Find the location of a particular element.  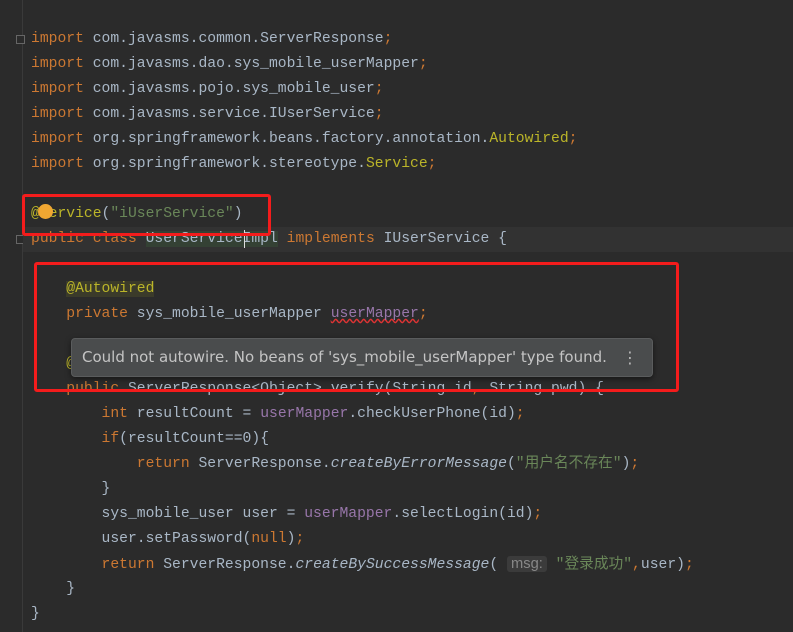

code-token: createBySuccessMessage is located at coordinates (392, 565).